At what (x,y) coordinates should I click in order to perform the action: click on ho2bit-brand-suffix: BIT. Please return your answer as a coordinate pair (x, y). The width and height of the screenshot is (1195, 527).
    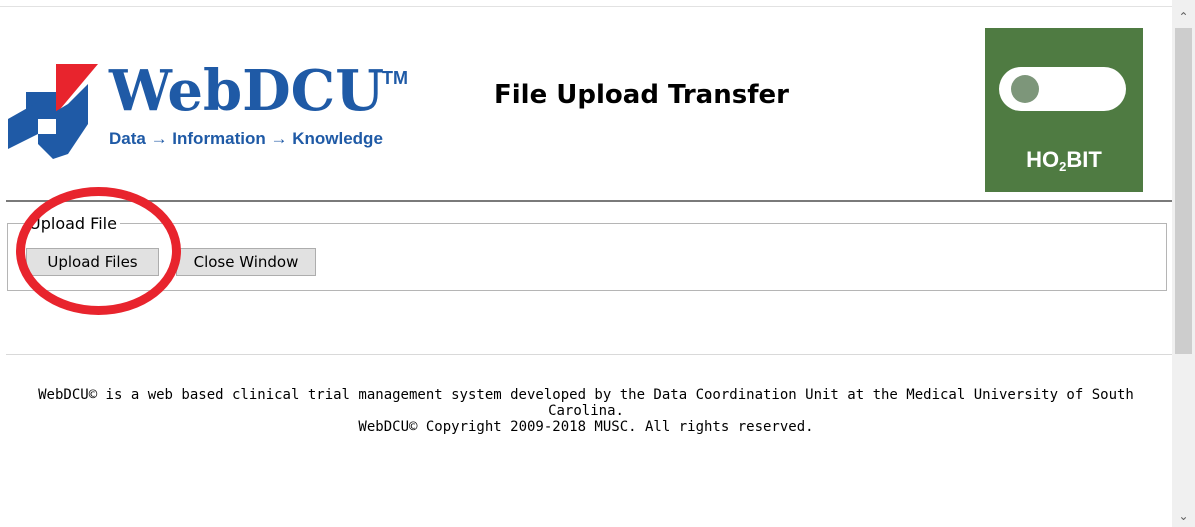
    Looking at the image, I should click on (1084, 159).